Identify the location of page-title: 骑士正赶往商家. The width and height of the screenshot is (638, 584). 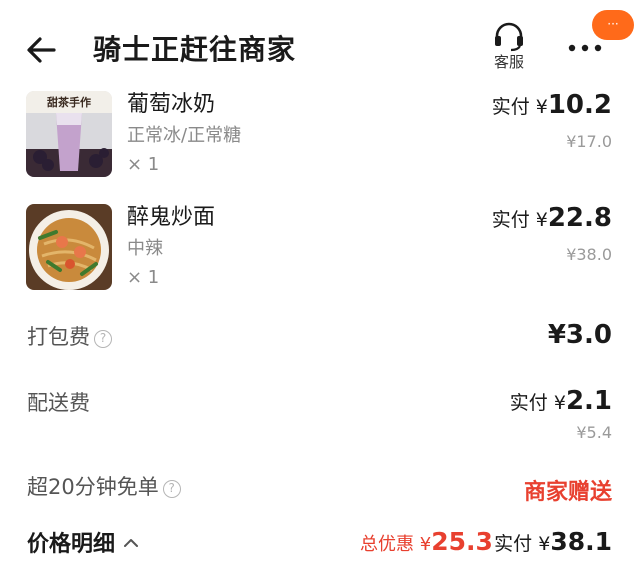
(195, 49).